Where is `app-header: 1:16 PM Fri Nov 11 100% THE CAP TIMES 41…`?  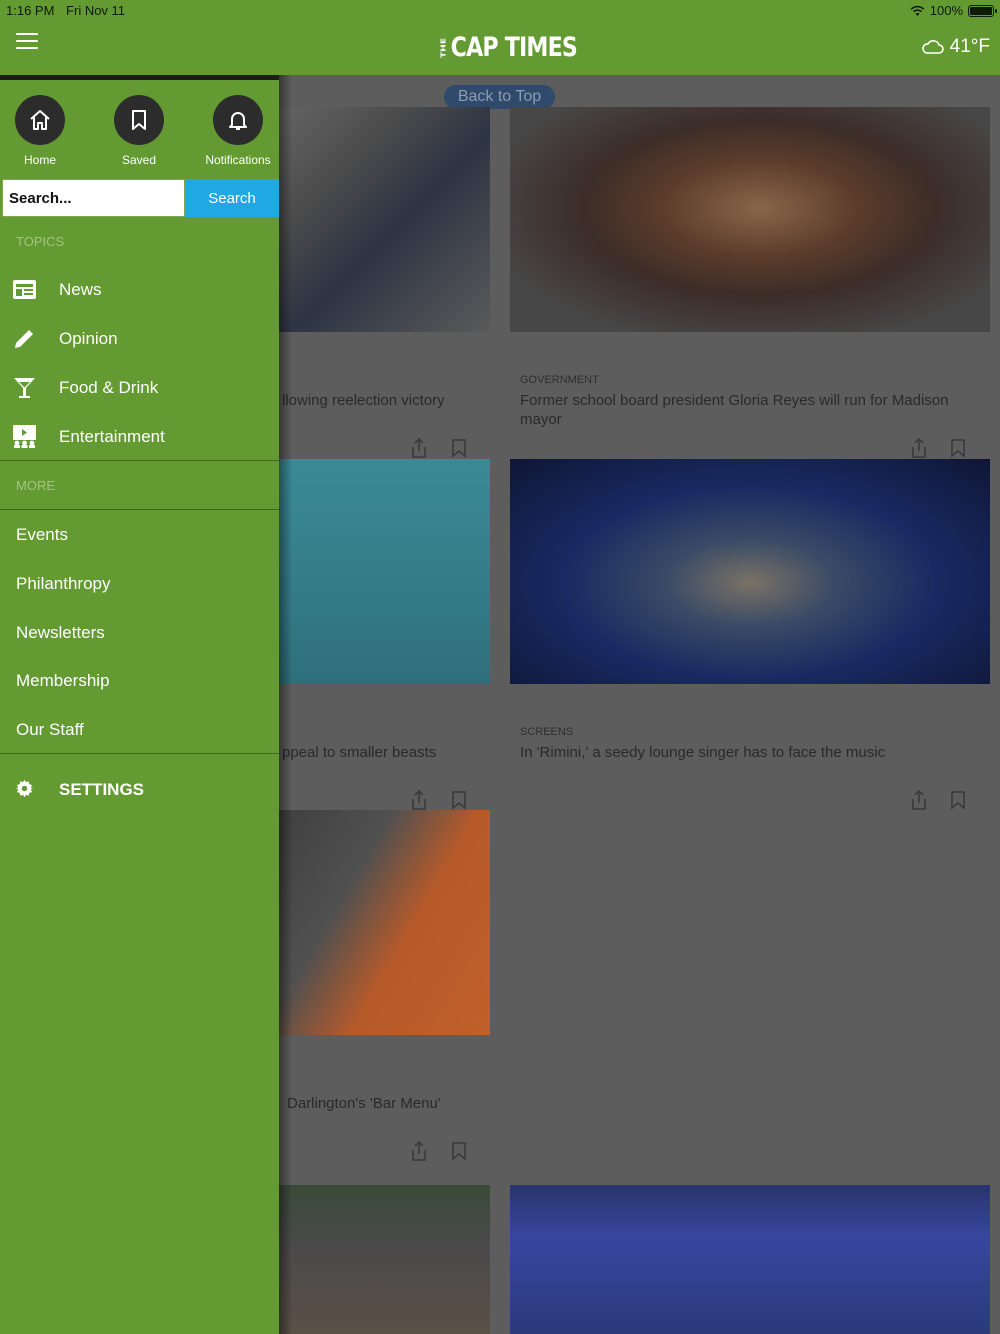 app-header: 1:16 PM Fri Nov 11 100% THE CAP TIMES 41… is located at coordinates (500, 37).